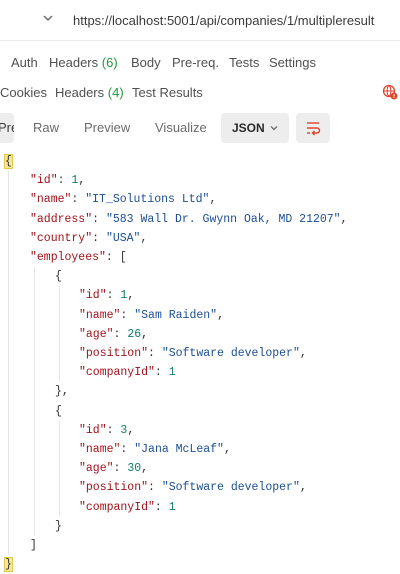 The height and width of the screenshot is (574, 400). Describe the element at coordinates (61, 238) in the screenshot. I see `json-key: "country"` at that location.